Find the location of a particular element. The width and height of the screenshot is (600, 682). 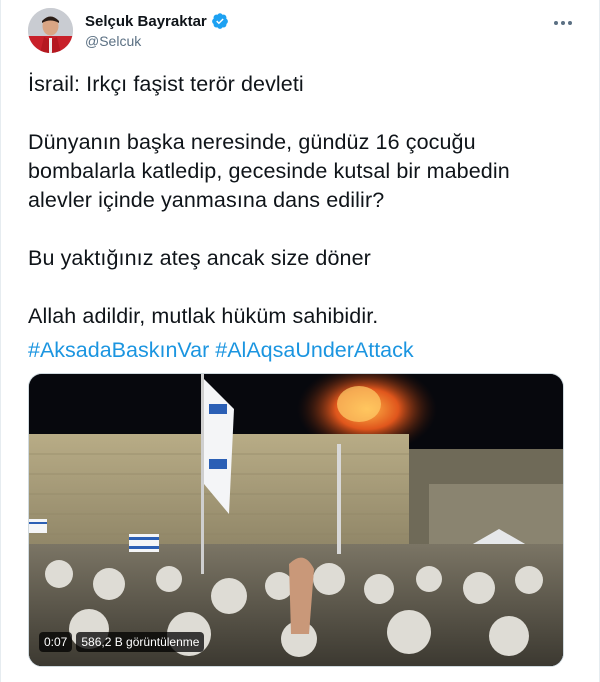

more-dots-icon is located at coordinates (563, 23).